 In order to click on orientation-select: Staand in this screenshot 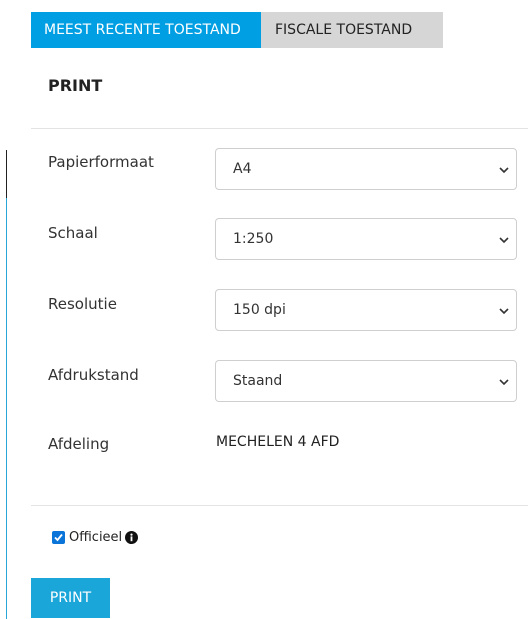, I will do `click(366, 381)`.